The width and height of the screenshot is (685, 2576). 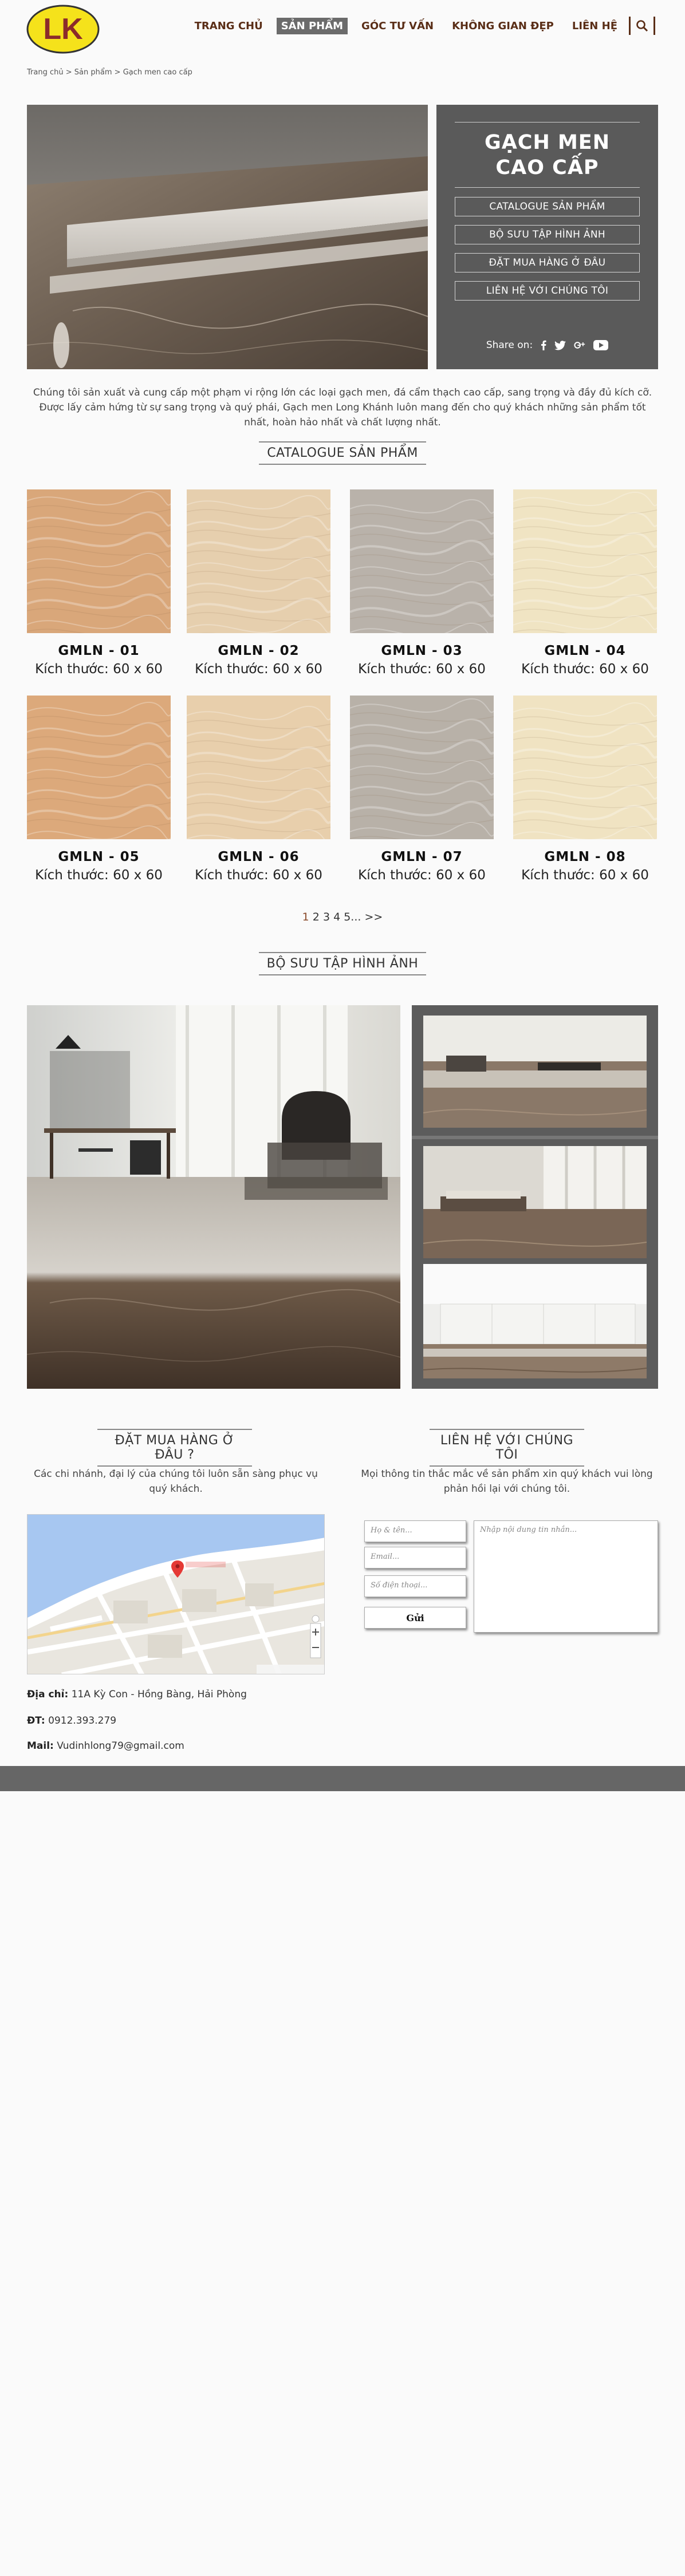 I want to click on twitter-icon, so click(x=560, y=345).